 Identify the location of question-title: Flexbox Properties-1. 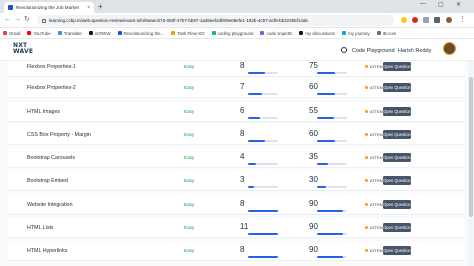
(51, 67).